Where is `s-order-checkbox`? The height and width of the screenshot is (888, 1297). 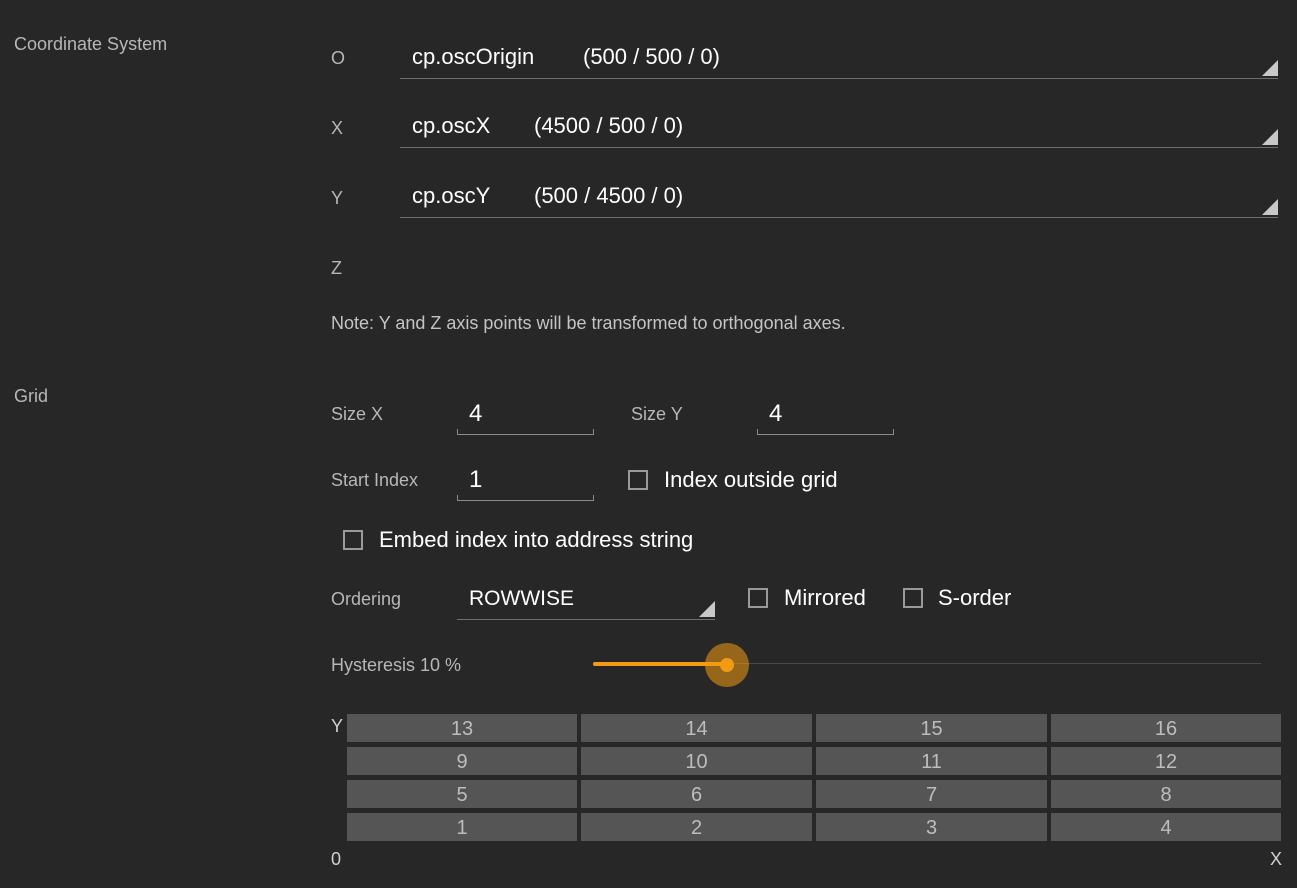
s-order-checkbox is located at coordinates (913, 598).